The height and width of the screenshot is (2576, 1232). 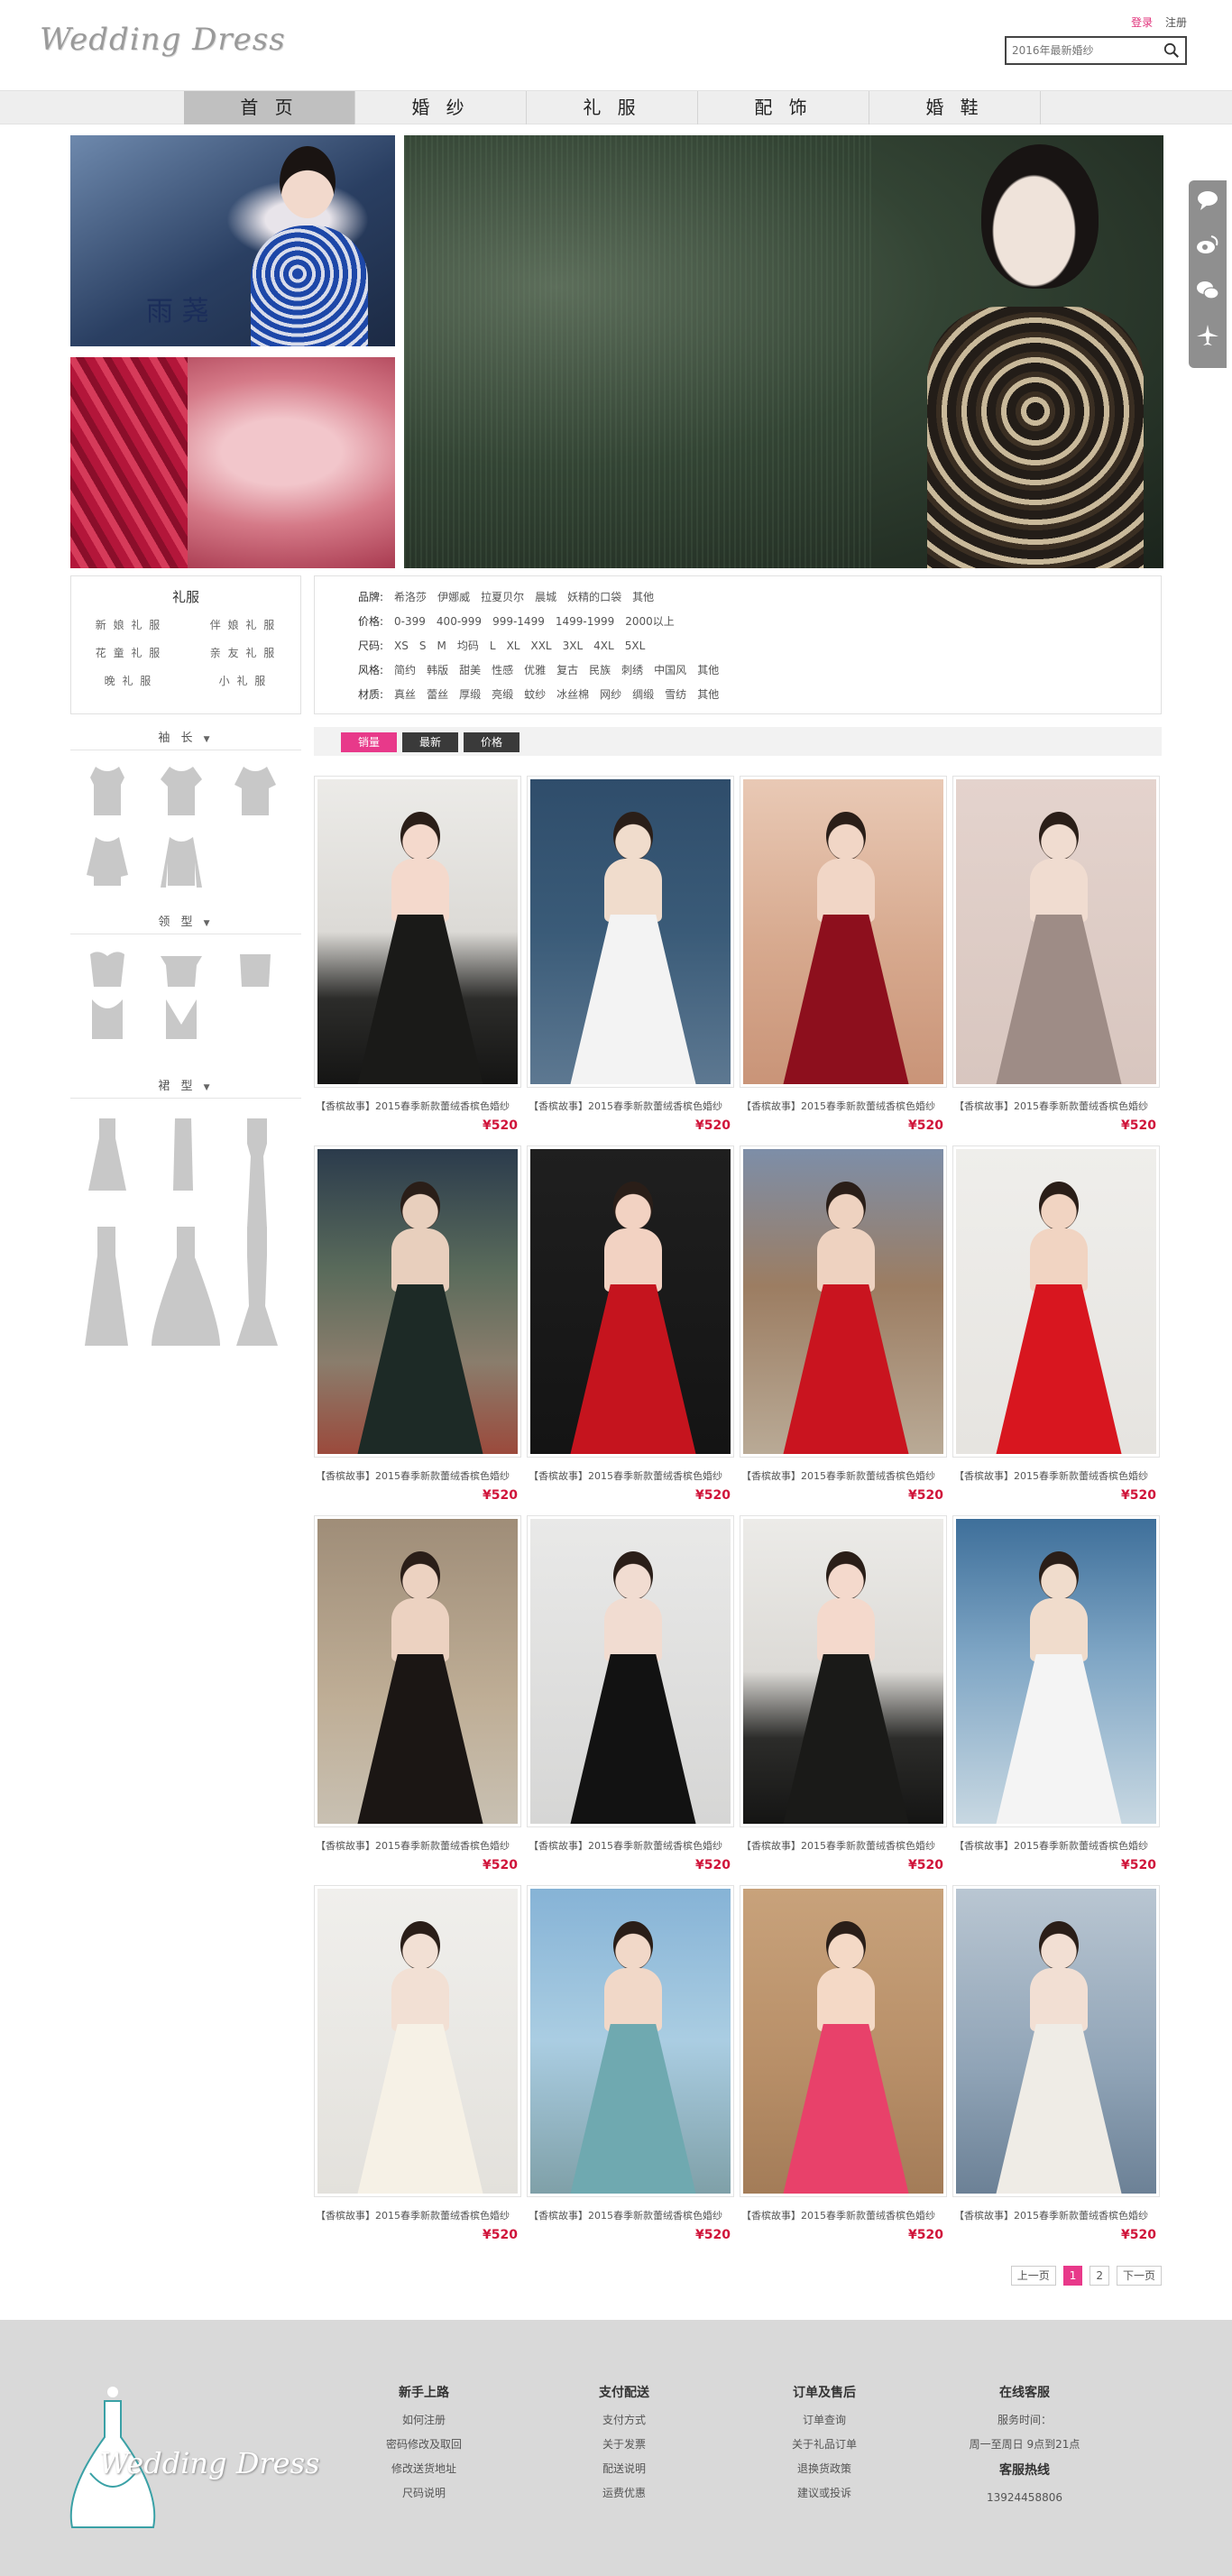 What do you see at coordinates (624, 2445) in the screenshot?
I see `footer-link: 关于发票` at bounding box center [624, 2445].